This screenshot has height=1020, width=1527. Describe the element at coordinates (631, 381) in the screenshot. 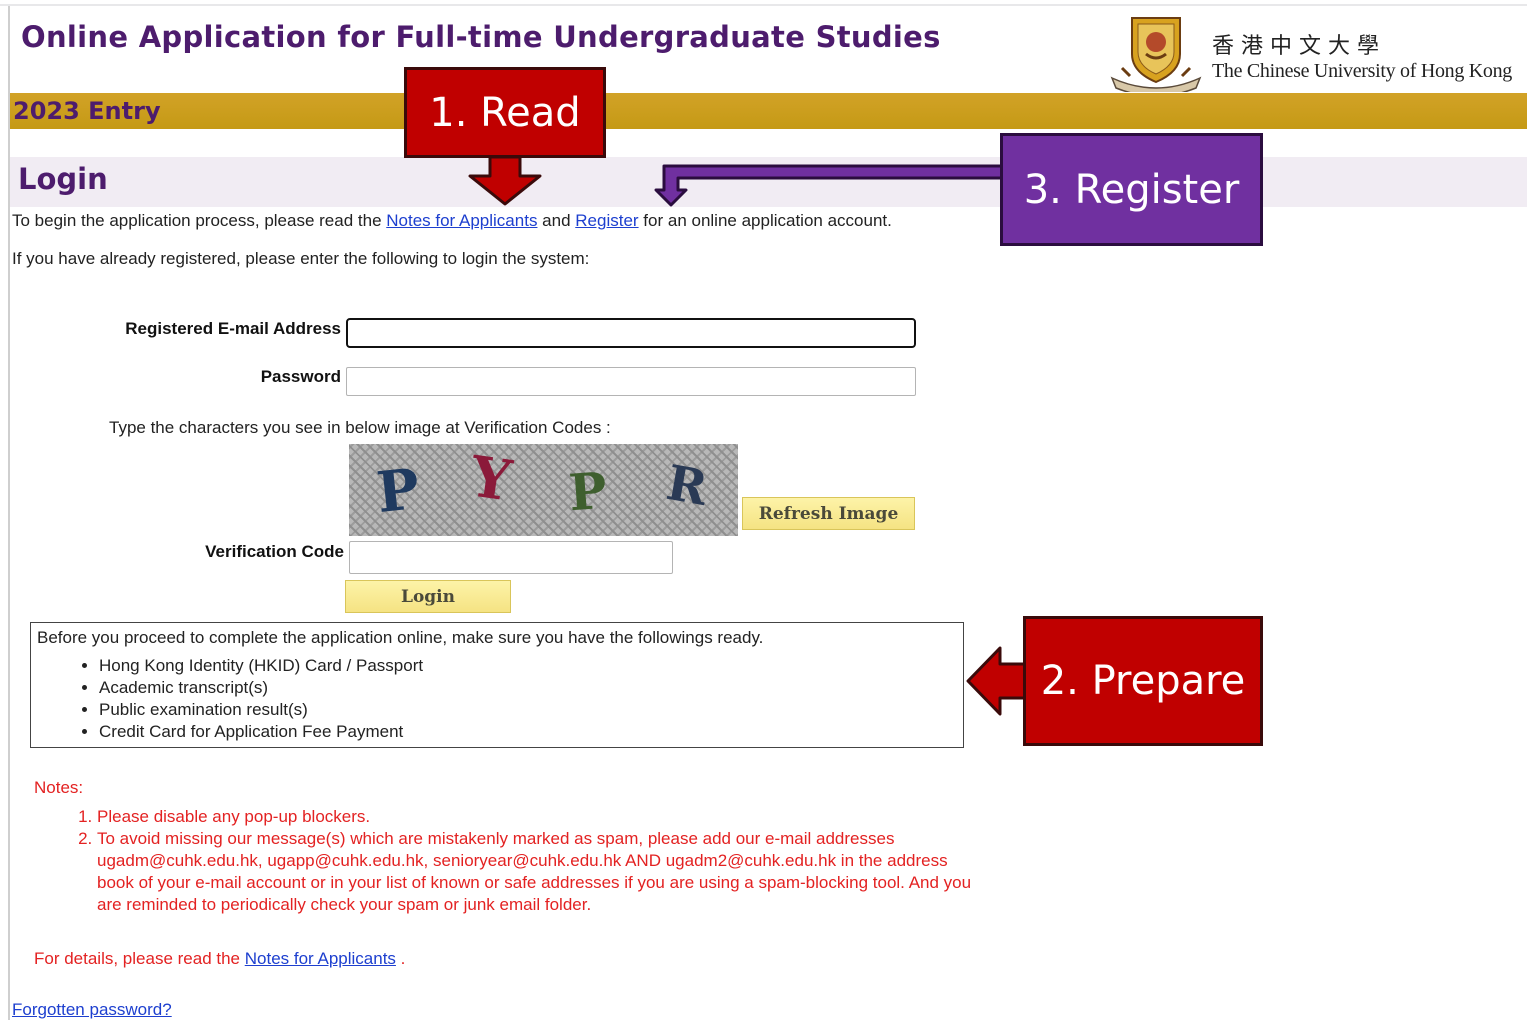

I see `password-field` at that location.